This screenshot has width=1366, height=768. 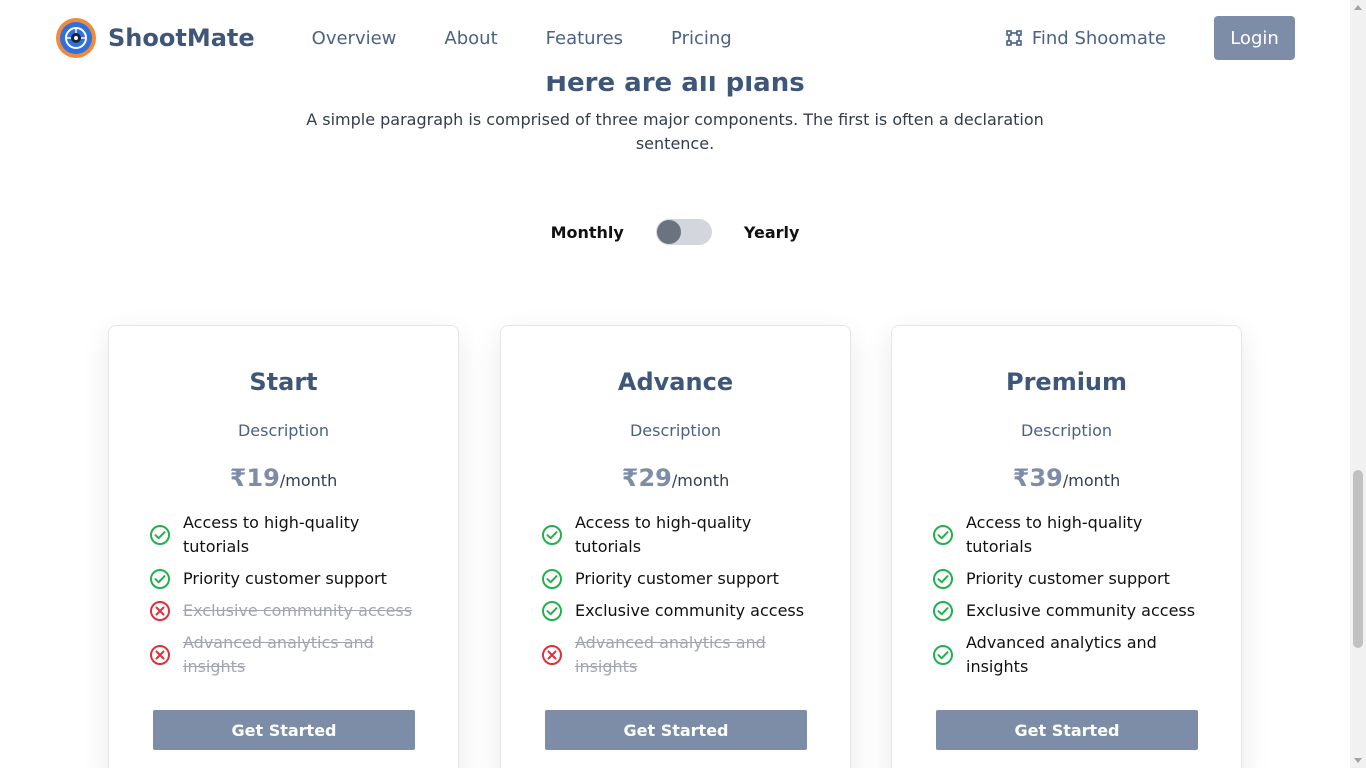 I want to click on plan-name: Start, so click(x=283, y=382).